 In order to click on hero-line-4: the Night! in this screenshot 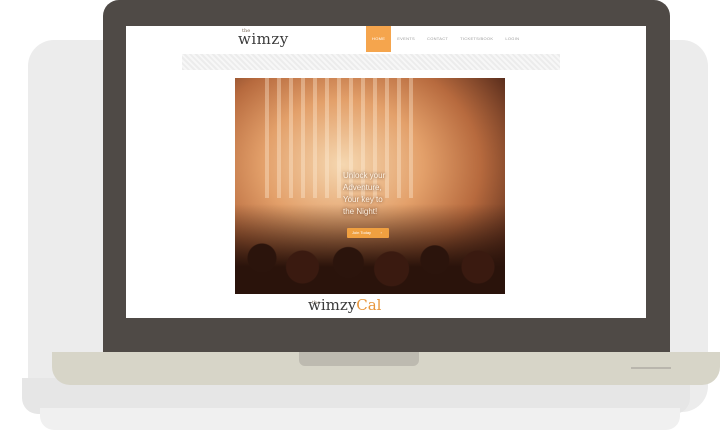, I will do `click(360, 211)`.